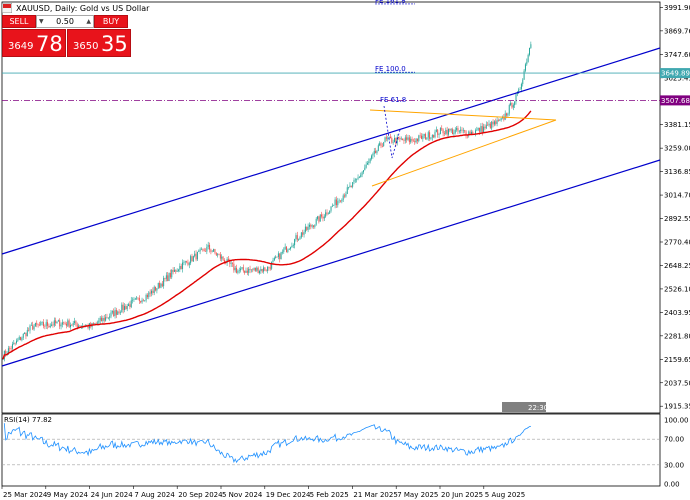  What do you see at coordinates (677, 242) in the screenshot?
I see `price-axis-label: 2770.40` at bounding box center [677, 242].